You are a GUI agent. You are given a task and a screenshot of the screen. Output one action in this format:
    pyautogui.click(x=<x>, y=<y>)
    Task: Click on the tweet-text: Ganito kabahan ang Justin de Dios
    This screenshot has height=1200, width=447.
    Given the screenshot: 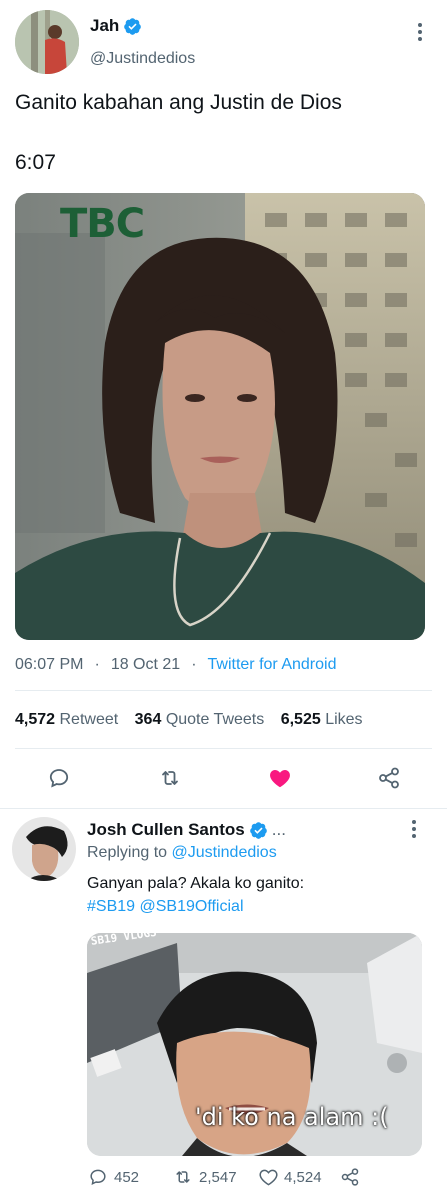 What is the action you would take?
    pyautogui.click(x=178, y=102)
    